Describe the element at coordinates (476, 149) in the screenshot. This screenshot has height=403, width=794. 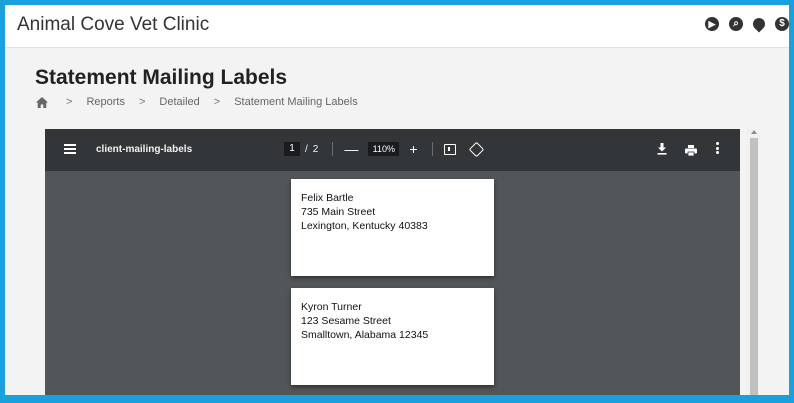
I see `rotate-icon` at that location.